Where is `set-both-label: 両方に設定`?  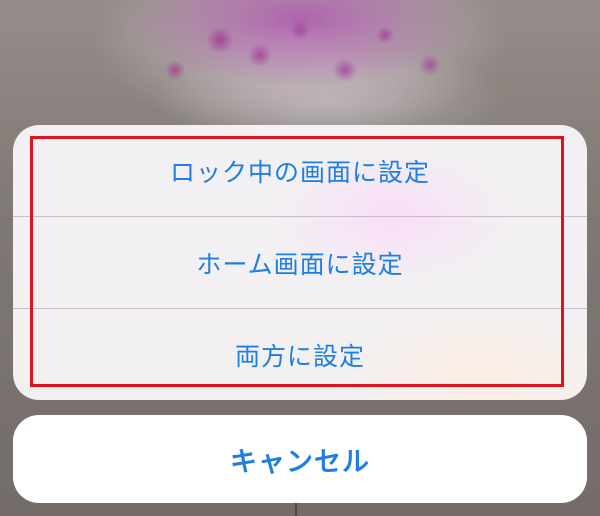
set-both-label: 両方に設定 is located at coordinates (299, 356).